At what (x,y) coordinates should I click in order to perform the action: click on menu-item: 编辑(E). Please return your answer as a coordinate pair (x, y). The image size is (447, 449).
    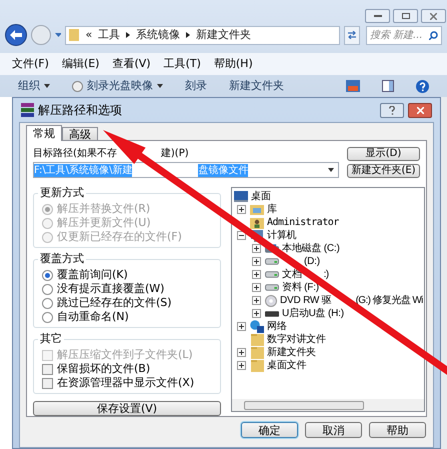
    Looking at the image, I should click on (81, 64).